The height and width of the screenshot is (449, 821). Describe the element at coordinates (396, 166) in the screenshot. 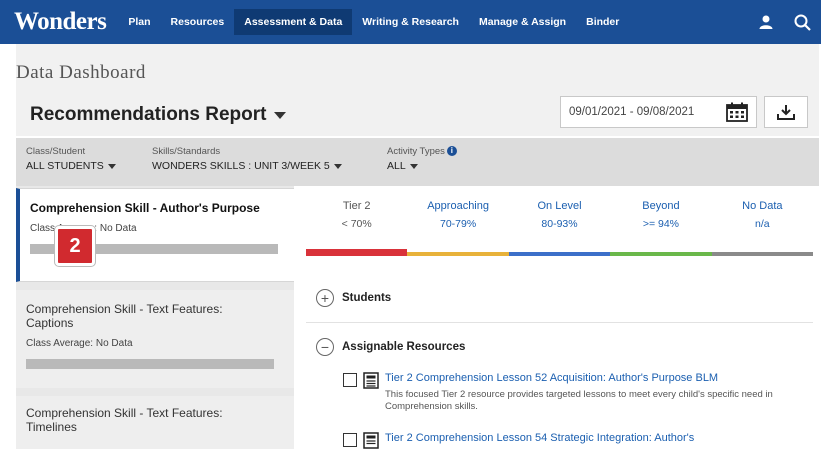

I see `filter-value: ALL` at that location.